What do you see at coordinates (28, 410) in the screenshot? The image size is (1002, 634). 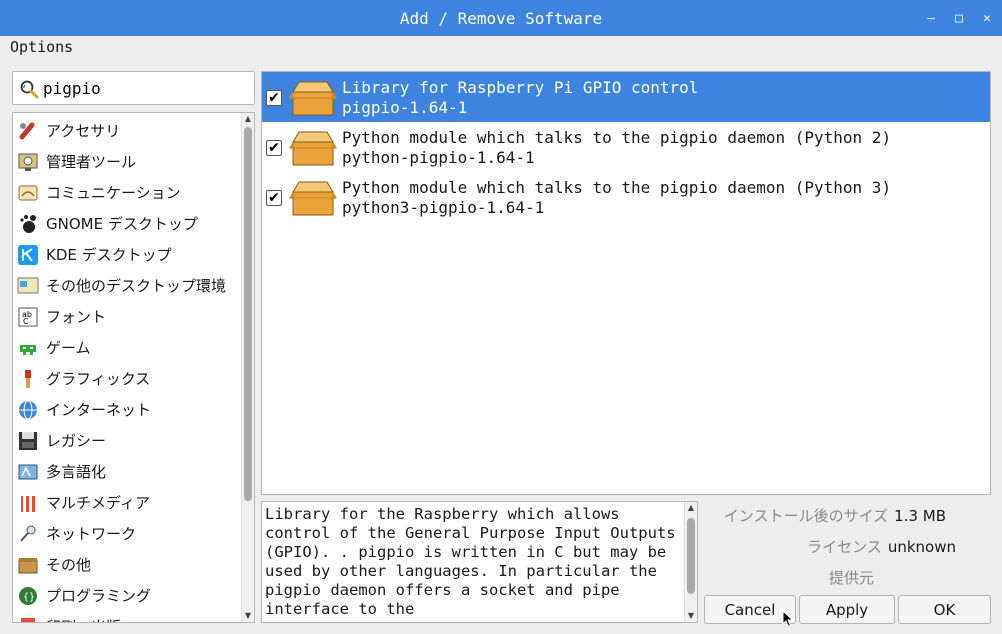 I see `internet-icon` at bounding box center [28, 410].